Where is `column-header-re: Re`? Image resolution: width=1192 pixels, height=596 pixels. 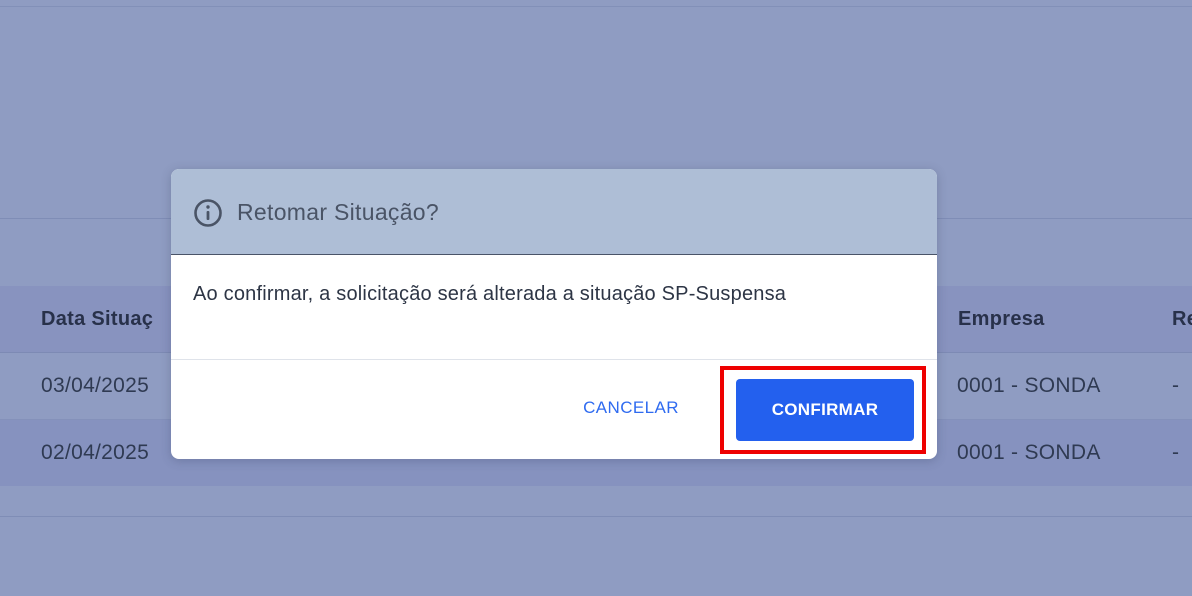
column-header-re: Re is located at coordinates (1182, 319).